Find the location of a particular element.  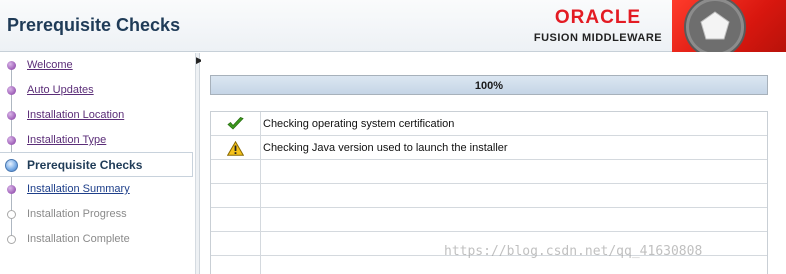

step-installation-progress: Installation Progress is located at coordinates (96, 214).